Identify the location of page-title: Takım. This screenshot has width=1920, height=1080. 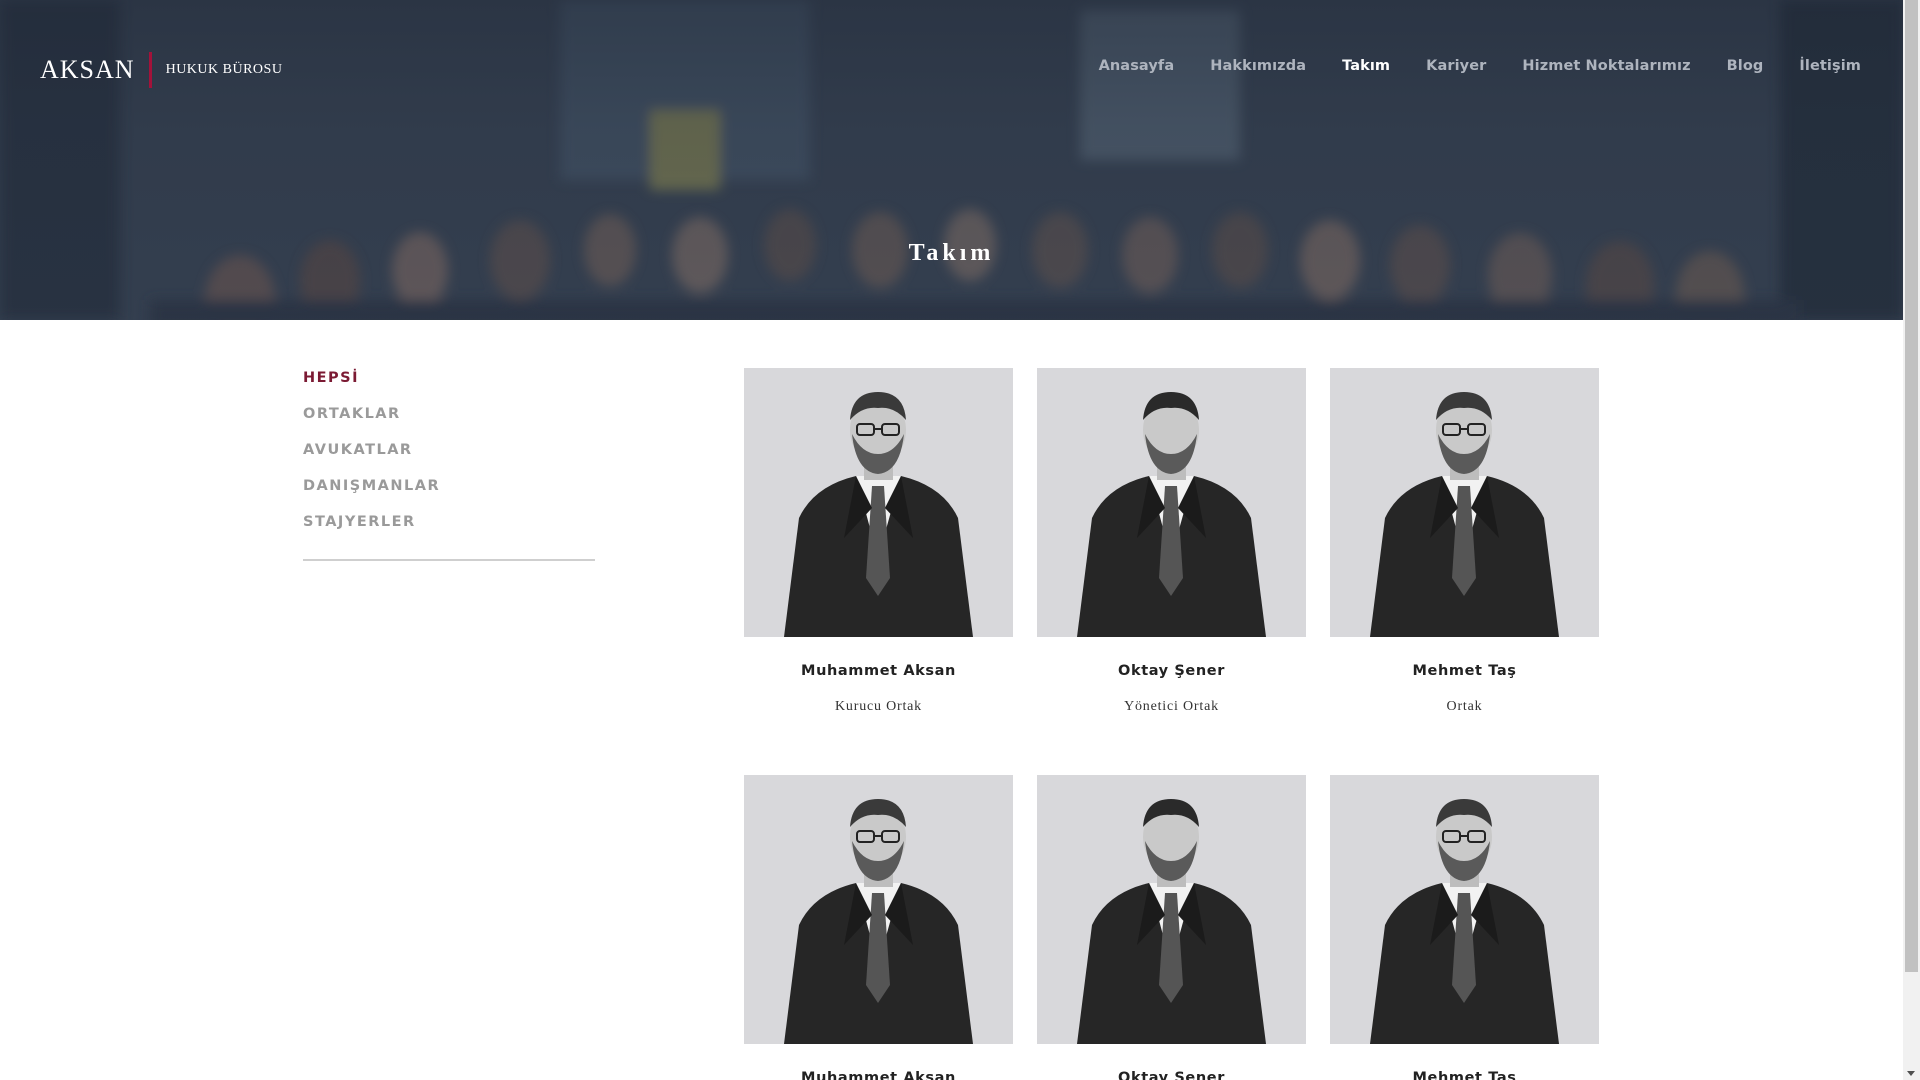
(951, 253).